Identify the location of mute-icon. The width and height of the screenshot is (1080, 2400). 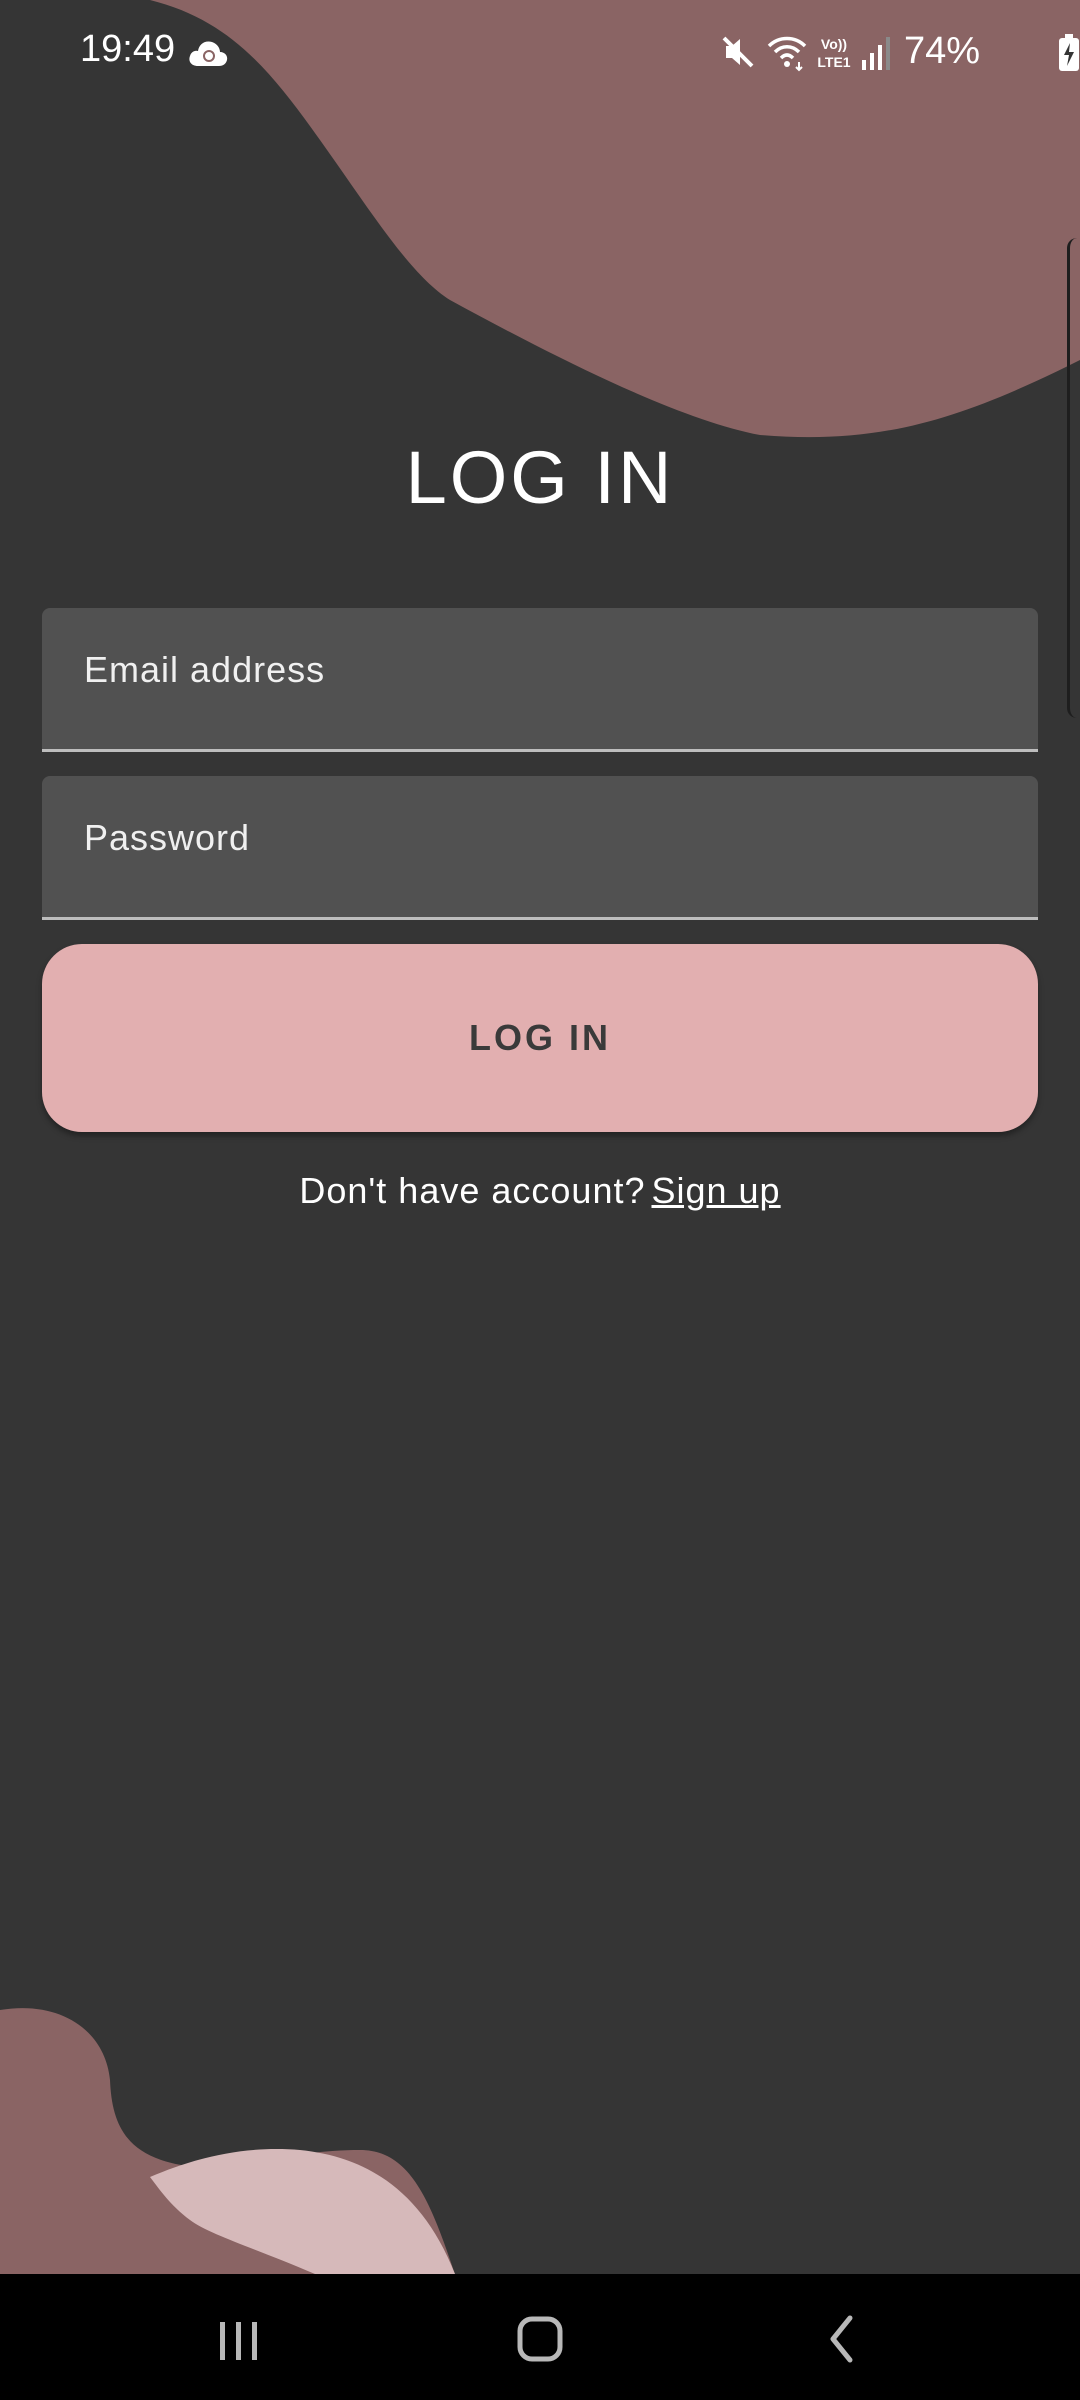
(738, 52).